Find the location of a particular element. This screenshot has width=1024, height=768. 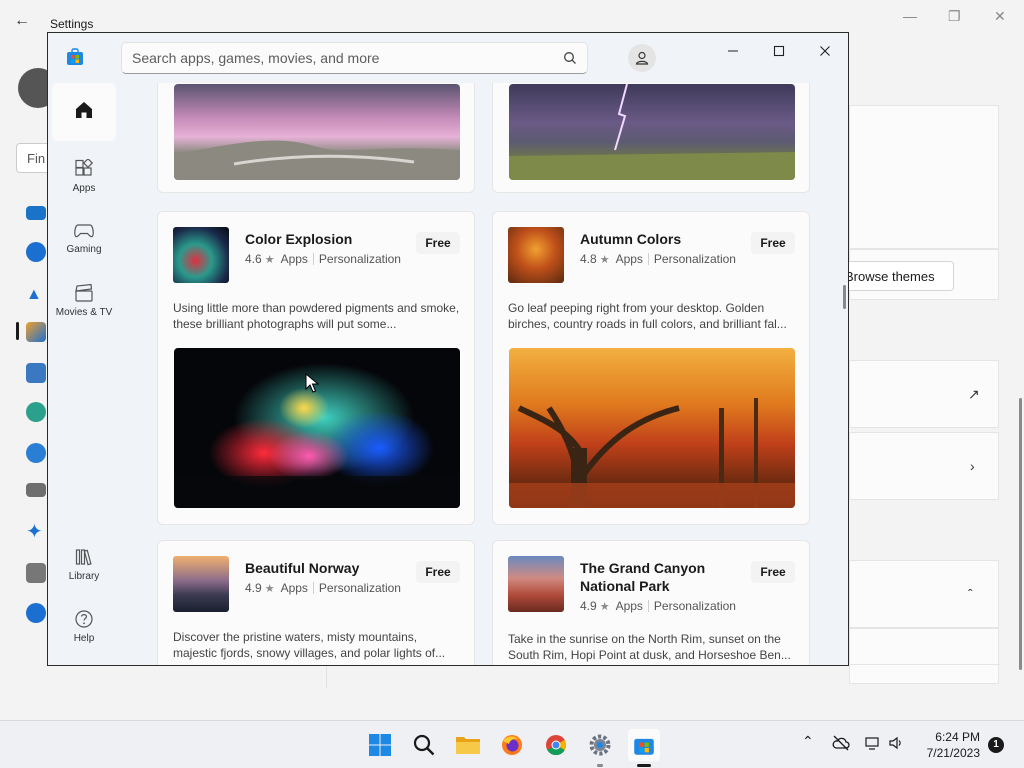

store-search-box is located at coordinates (354, 58).